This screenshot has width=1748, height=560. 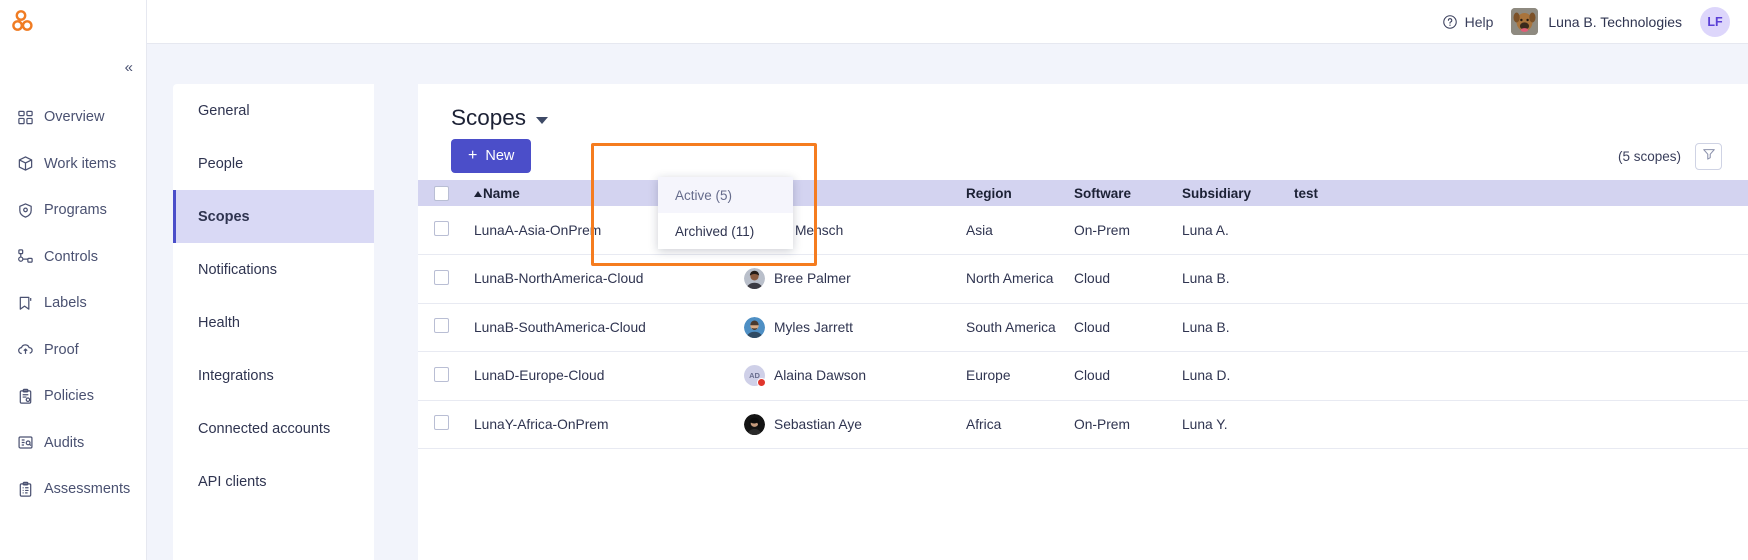 I want to click on filter-funnel-icon, so click(x=1709, y=156).